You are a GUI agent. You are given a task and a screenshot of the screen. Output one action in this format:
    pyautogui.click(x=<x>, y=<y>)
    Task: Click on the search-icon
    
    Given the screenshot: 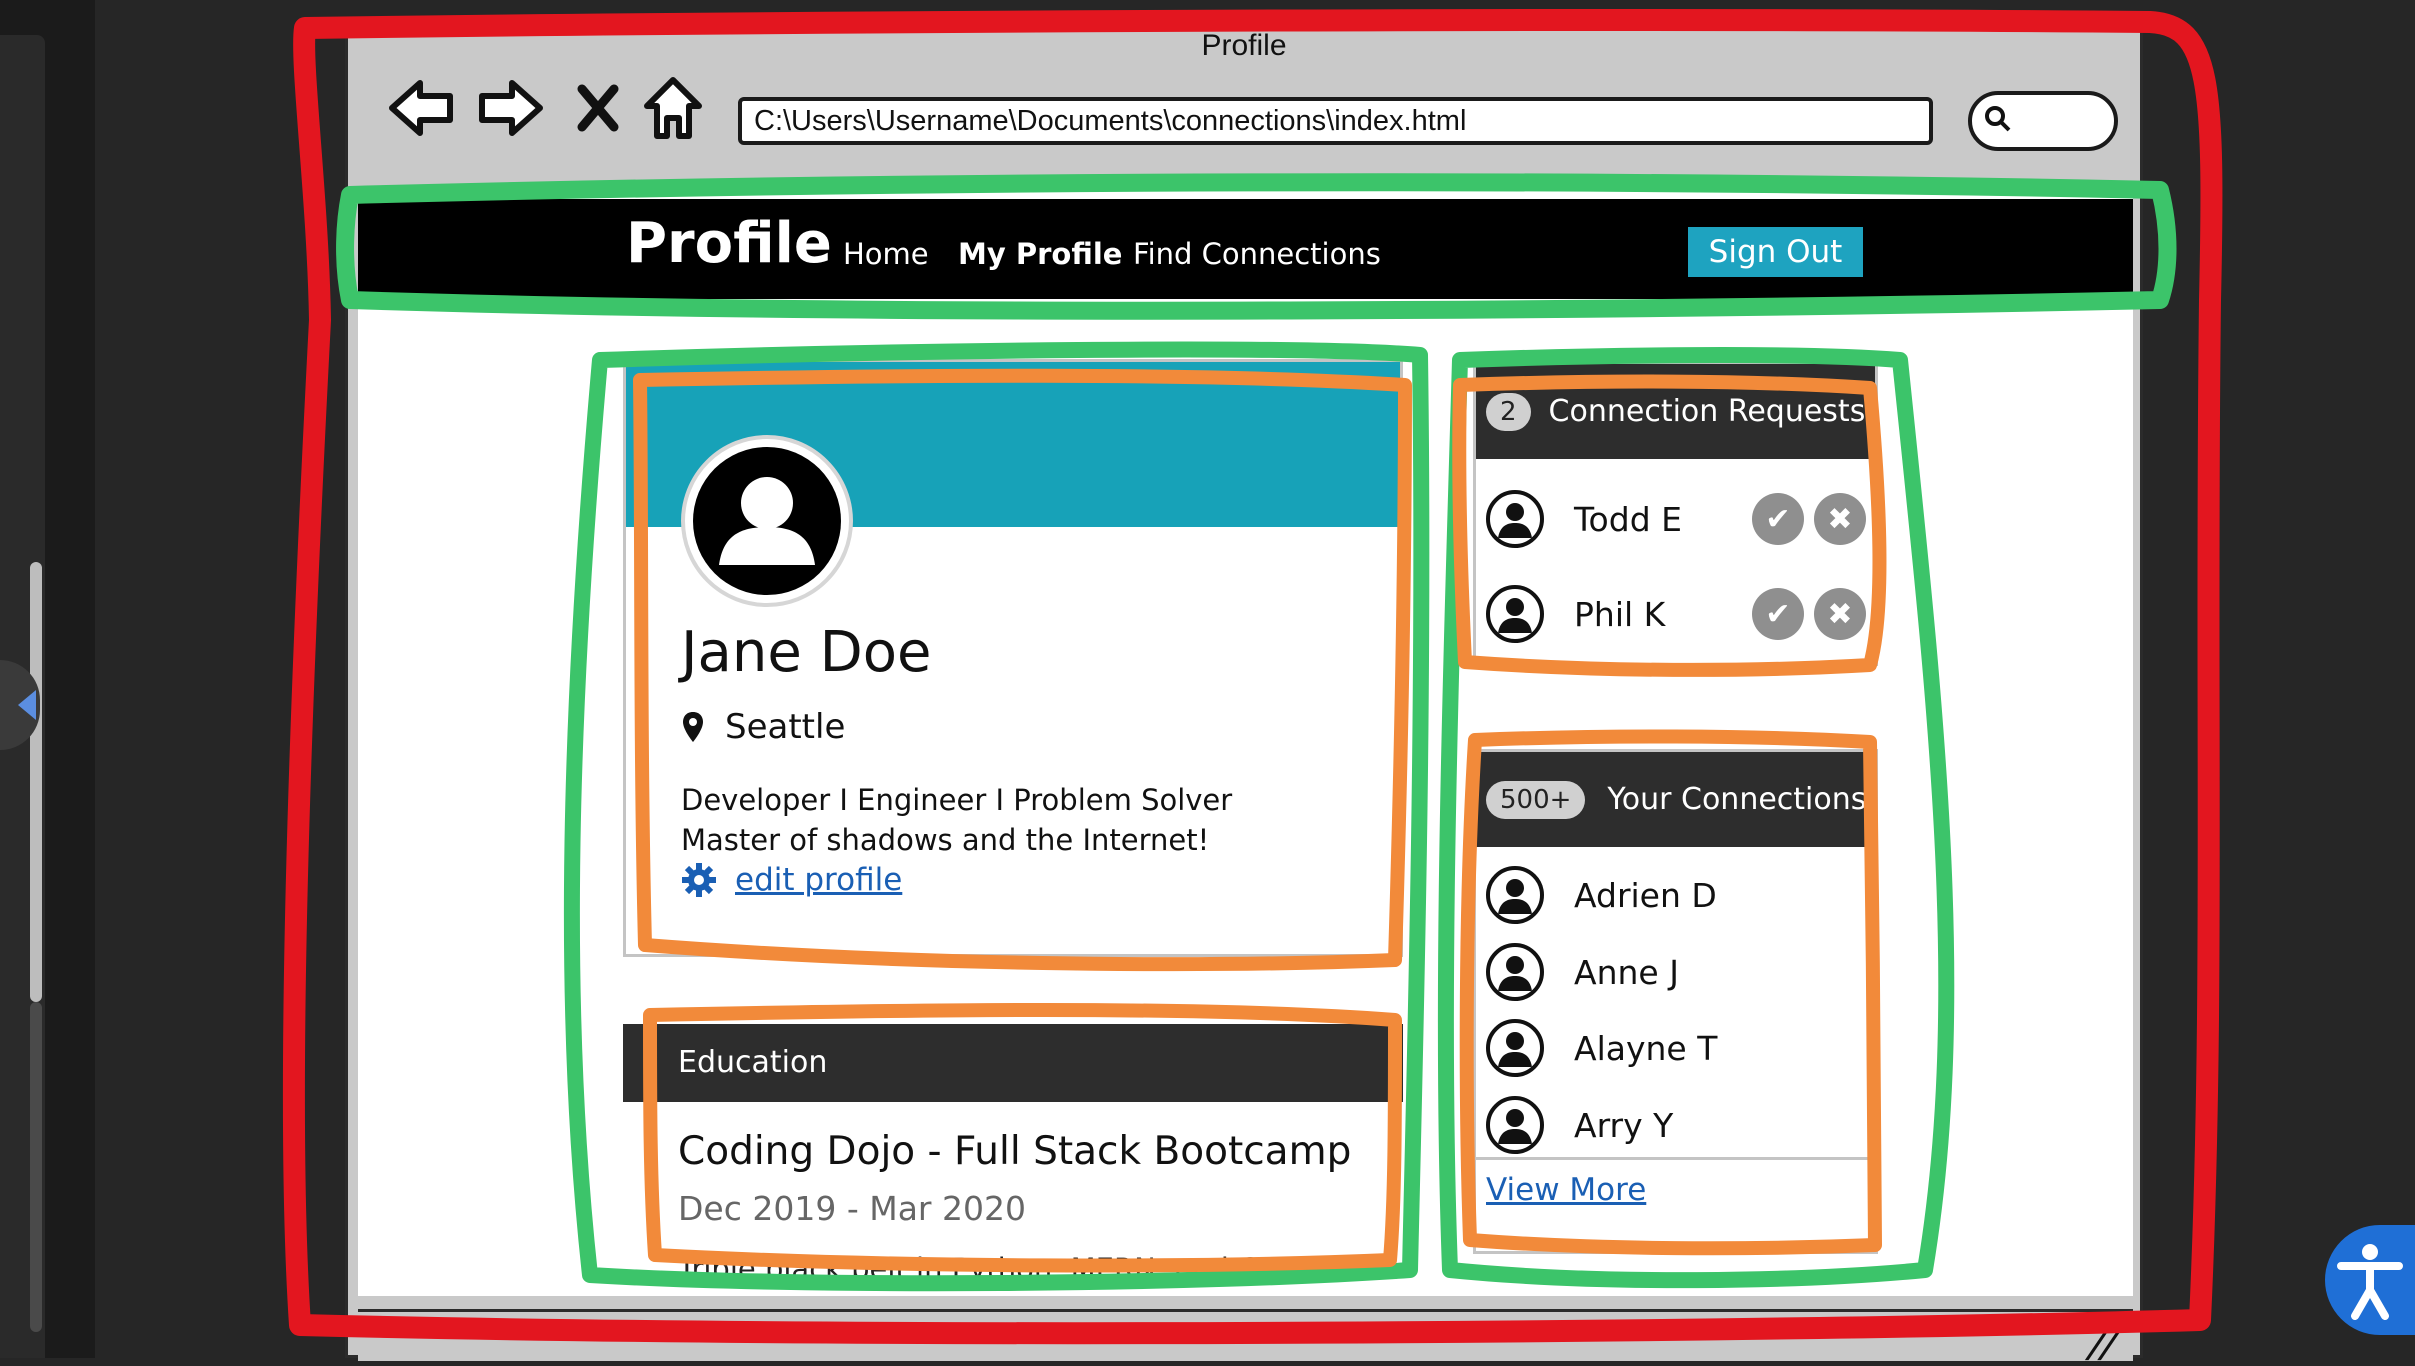 What is the action you would take?
    pyautogui.click(x=1998, y=119)
    